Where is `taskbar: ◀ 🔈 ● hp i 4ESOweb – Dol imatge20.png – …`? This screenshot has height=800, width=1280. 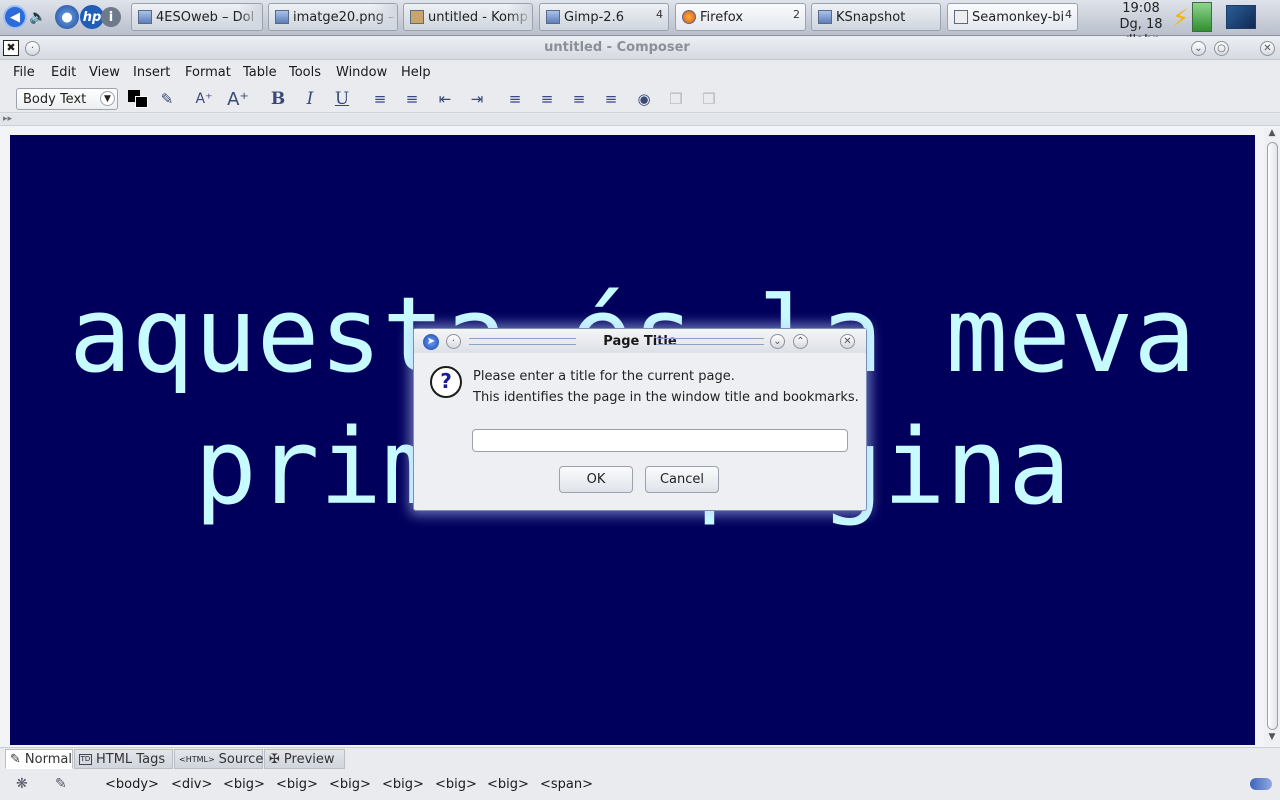
taskbar: ◀ 🔈 ● hp i 4ESOweb – Dol imatge20.png – … is located at coordinates (640, 18).